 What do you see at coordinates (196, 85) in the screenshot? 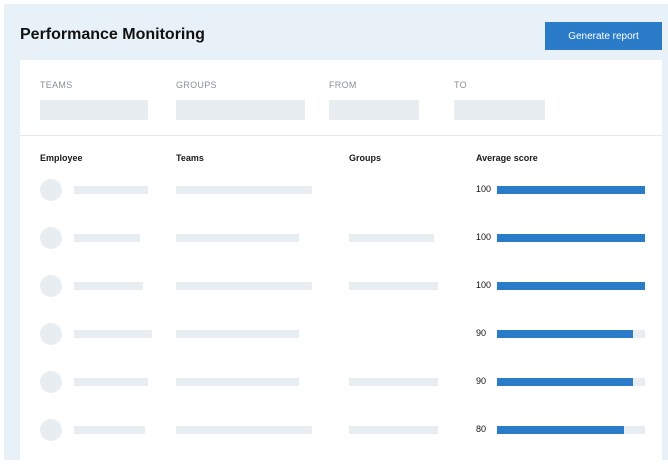
I see `filter-groups-label: GROUPS` at bounding box center [196, 85].